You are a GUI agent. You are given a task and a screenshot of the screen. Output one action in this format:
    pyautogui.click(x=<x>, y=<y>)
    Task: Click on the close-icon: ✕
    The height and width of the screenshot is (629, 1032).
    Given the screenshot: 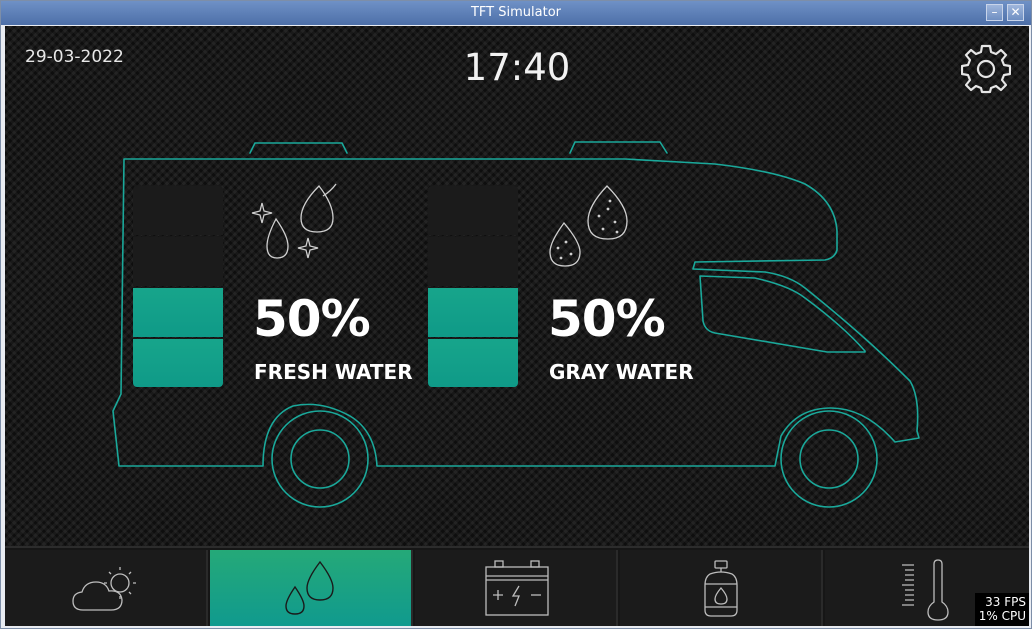 What is the action you would take?
    pyautogui.click(x=1015, y=12)
    